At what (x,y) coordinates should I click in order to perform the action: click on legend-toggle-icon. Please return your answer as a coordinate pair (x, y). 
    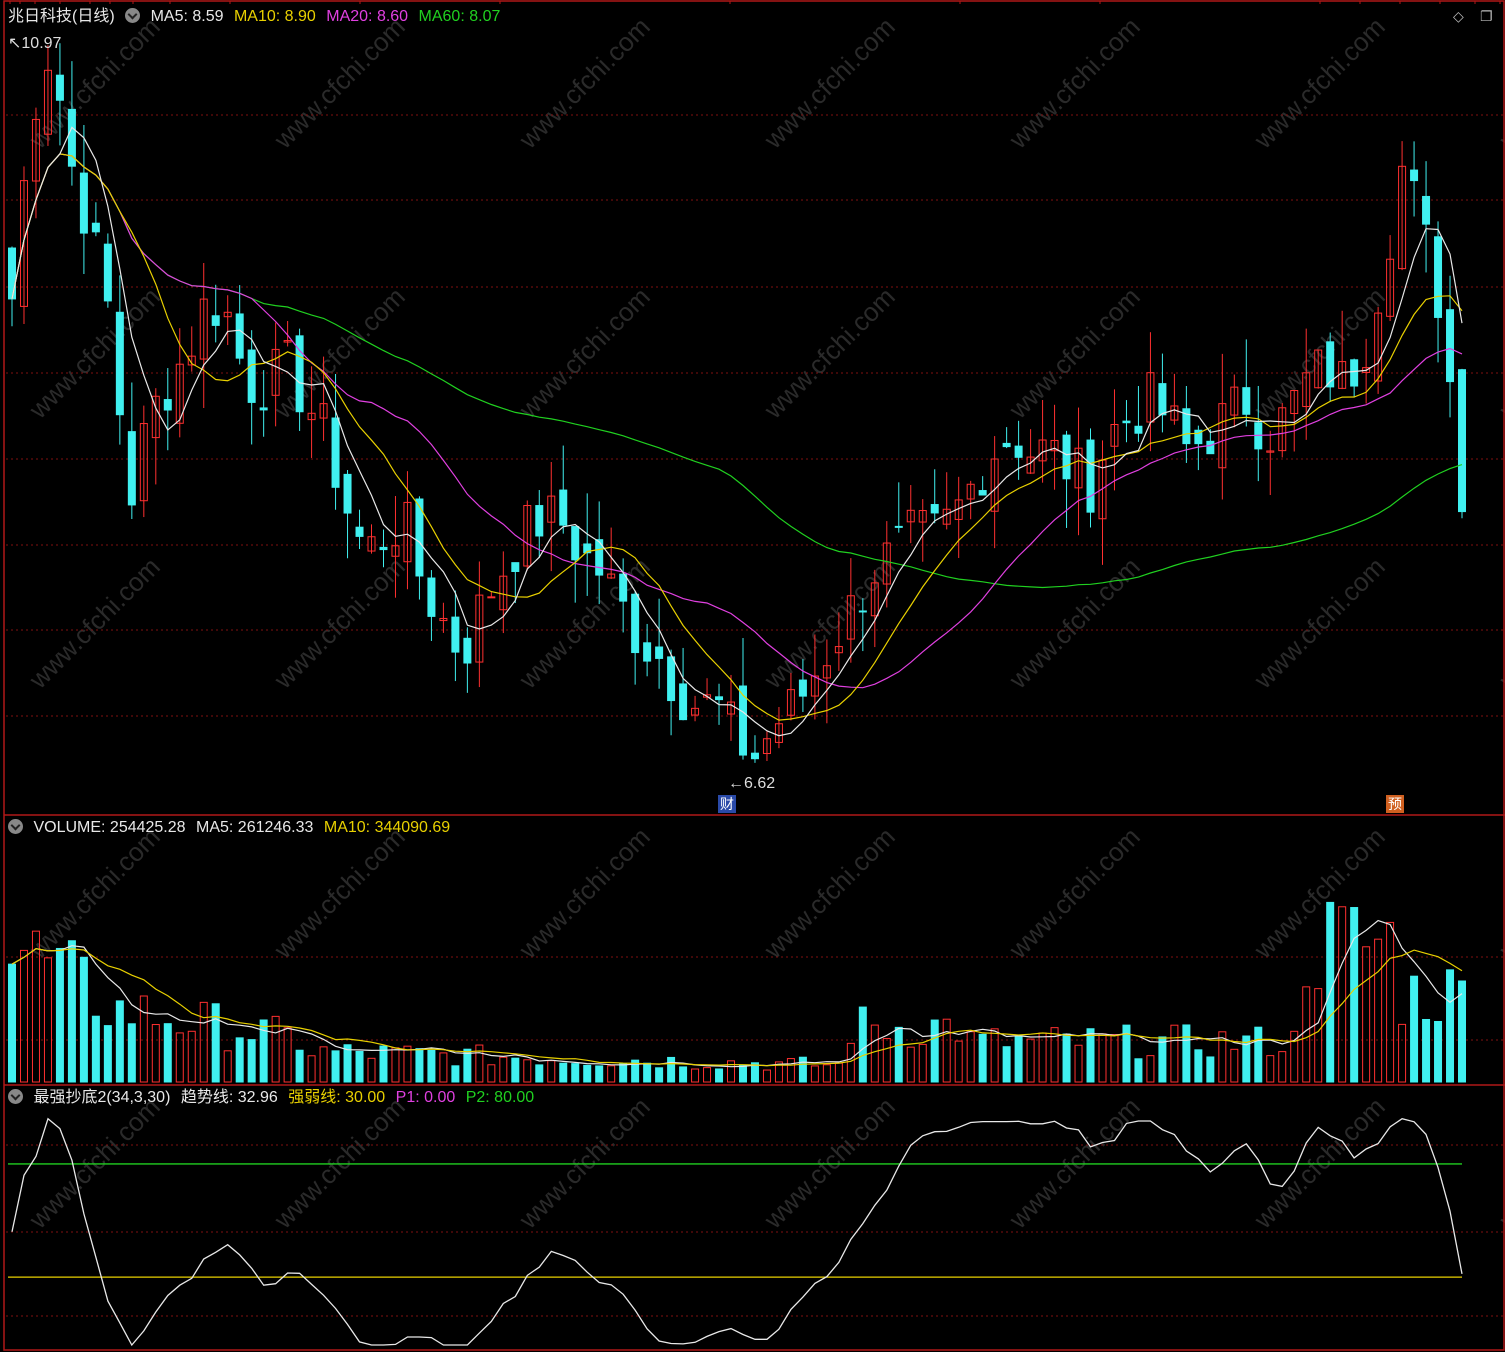
    Looking at the image, I should click on (133, 15).